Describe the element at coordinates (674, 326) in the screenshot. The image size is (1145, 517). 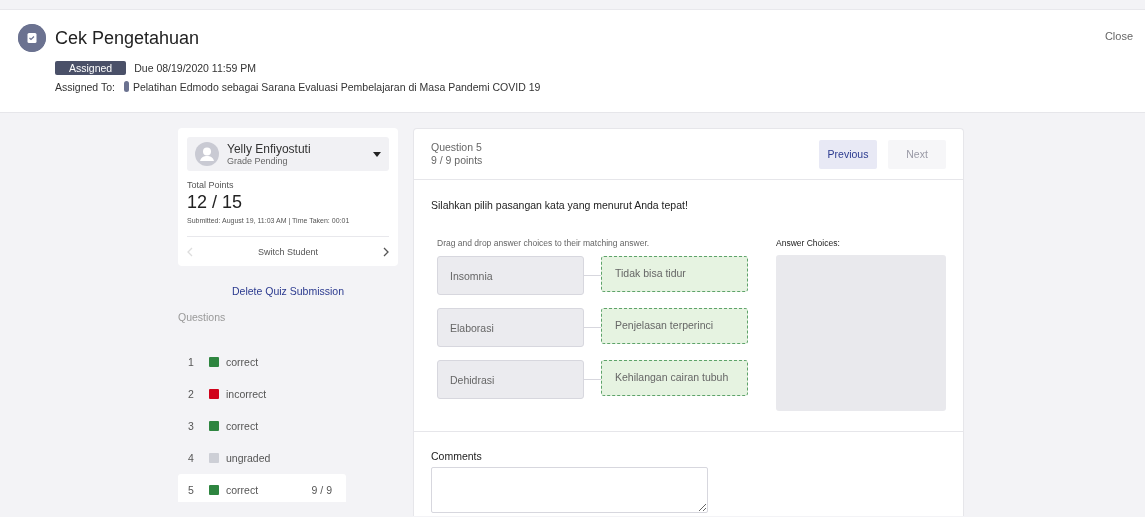
I see `matched-answer: Penjelasan terperinci` at that location.